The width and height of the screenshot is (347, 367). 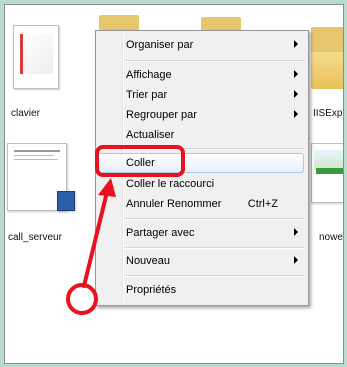 I want to click on menu-item-label: Propriétés, so click(x=151, y=290).